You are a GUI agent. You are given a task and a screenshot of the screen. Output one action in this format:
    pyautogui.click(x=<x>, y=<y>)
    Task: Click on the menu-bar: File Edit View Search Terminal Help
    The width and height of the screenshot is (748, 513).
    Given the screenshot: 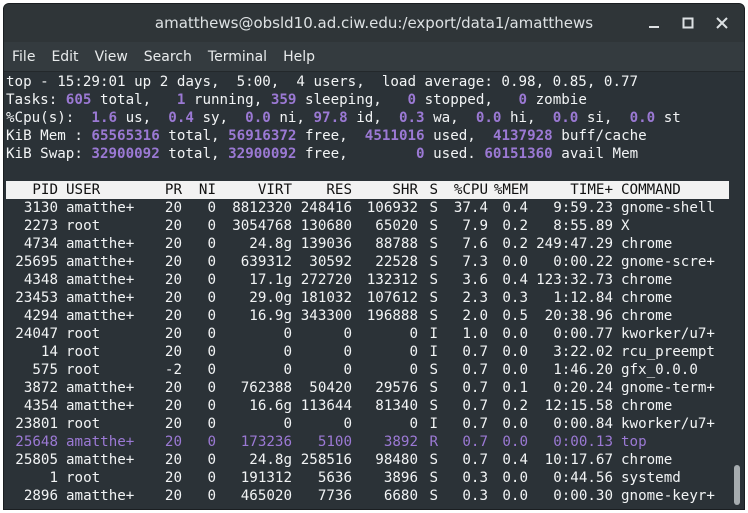 What is the action you would take?
    pyautogui.click(x=374, y=57)
    